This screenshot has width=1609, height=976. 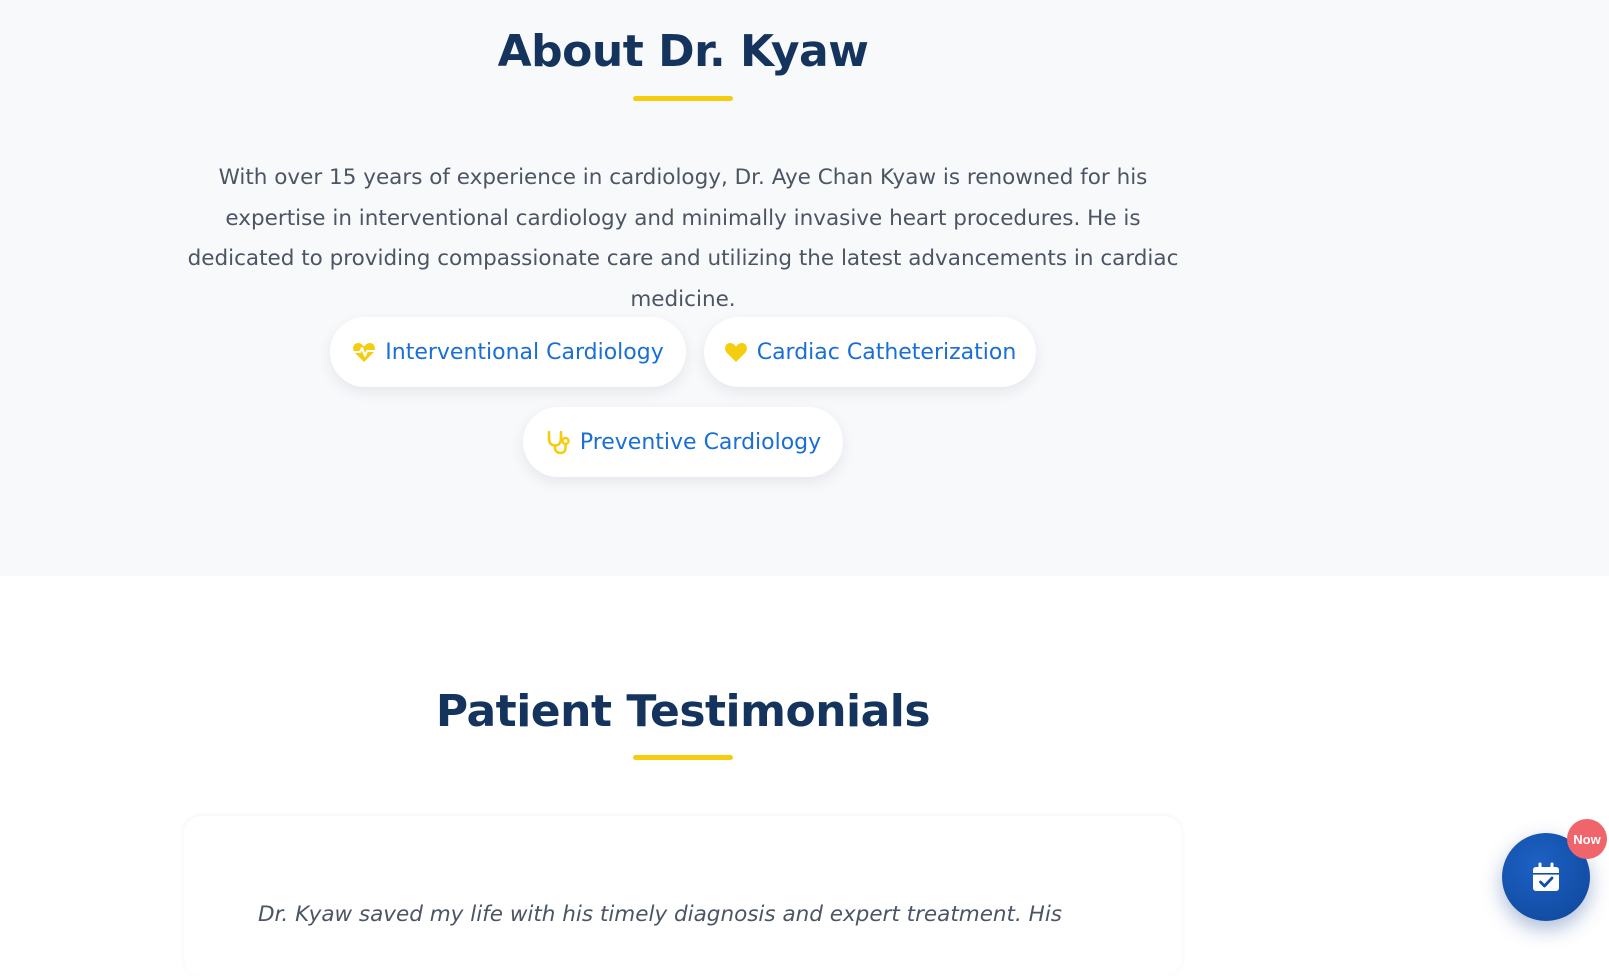 What do you see at coordinates (558, 442) in the screenshot?
I see `stethoscope-icon` at bounding box center [558, 442].